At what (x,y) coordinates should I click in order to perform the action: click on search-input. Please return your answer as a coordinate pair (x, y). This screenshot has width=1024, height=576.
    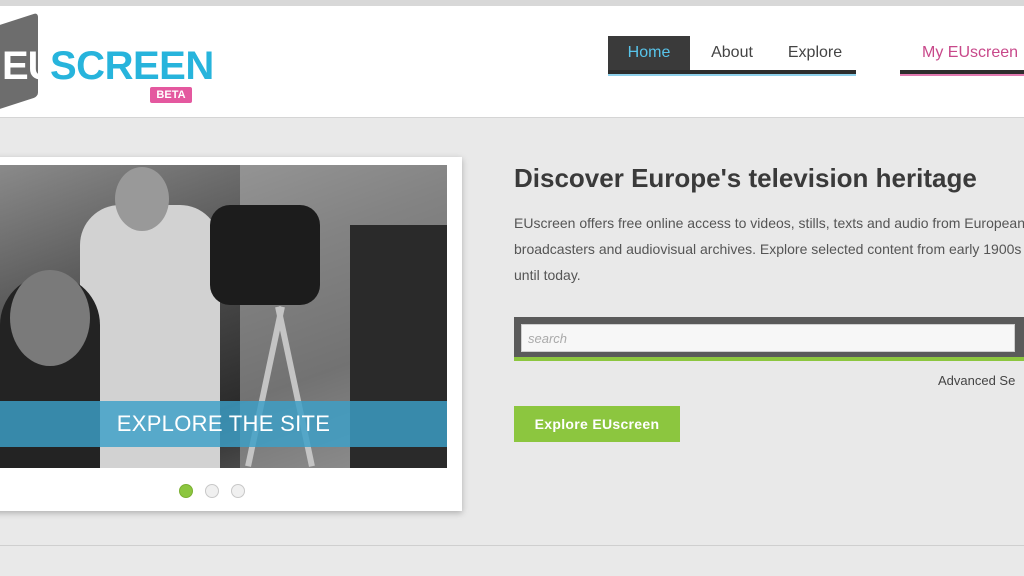
    Looking at the image, I should click on (768, 338).